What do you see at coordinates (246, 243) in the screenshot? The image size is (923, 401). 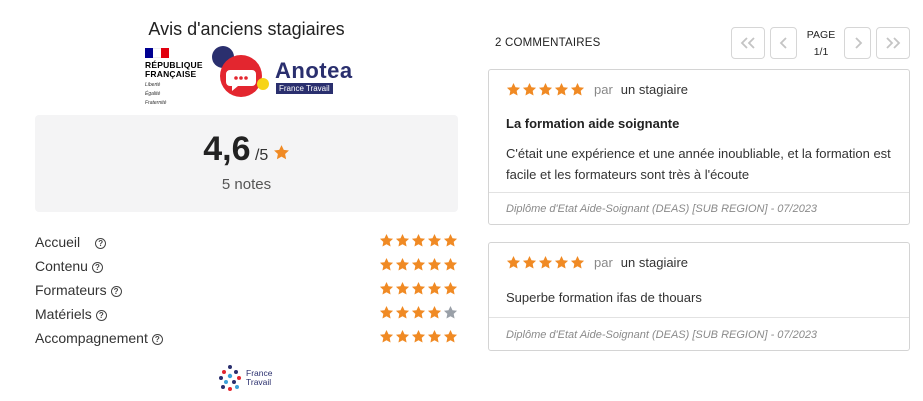 I see `criterion-row: Accueil?` at bounding box center [246, 243].